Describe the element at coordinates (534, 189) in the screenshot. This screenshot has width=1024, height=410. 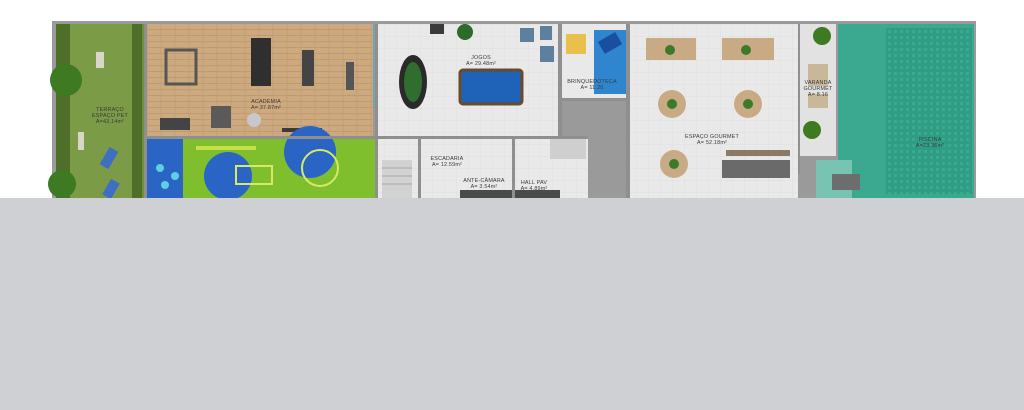
I see `label-hall-pav-area: A= 4.89m²` at that location.